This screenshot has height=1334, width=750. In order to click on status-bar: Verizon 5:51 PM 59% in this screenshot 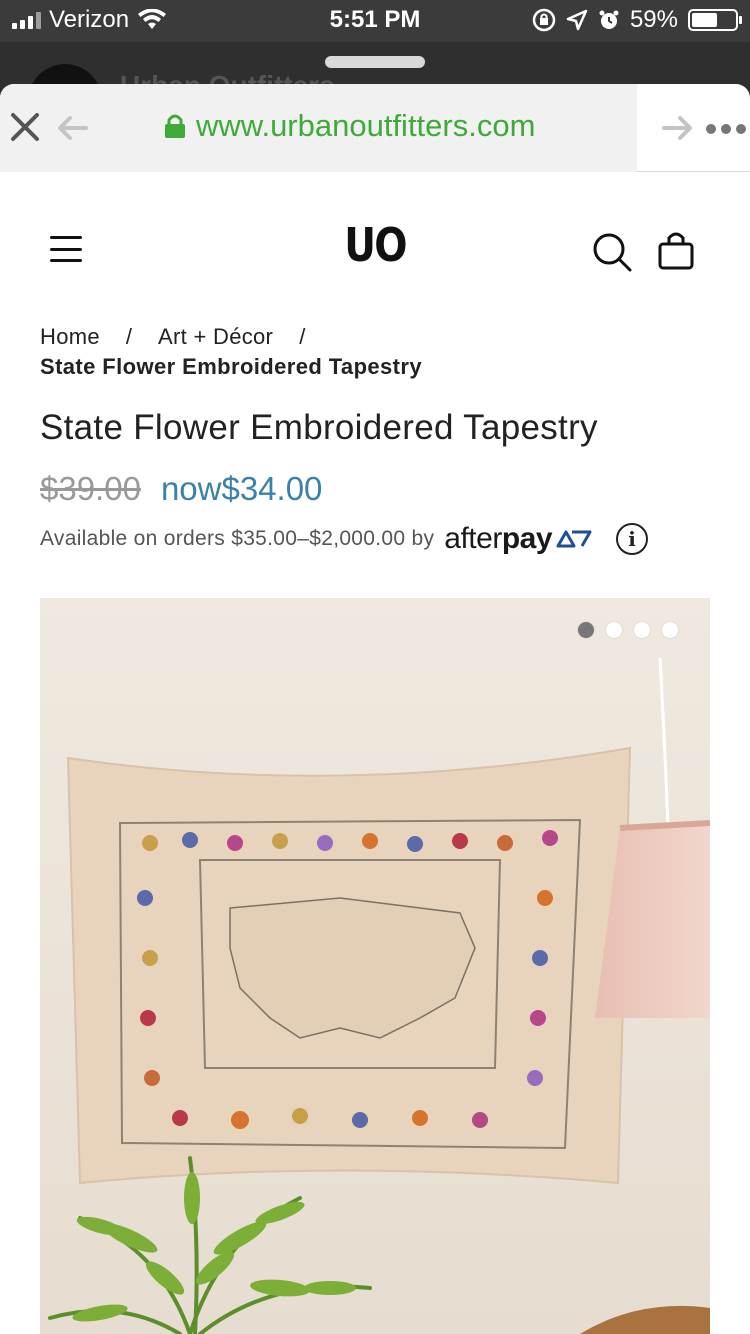, I will do `click(375, 21)`.